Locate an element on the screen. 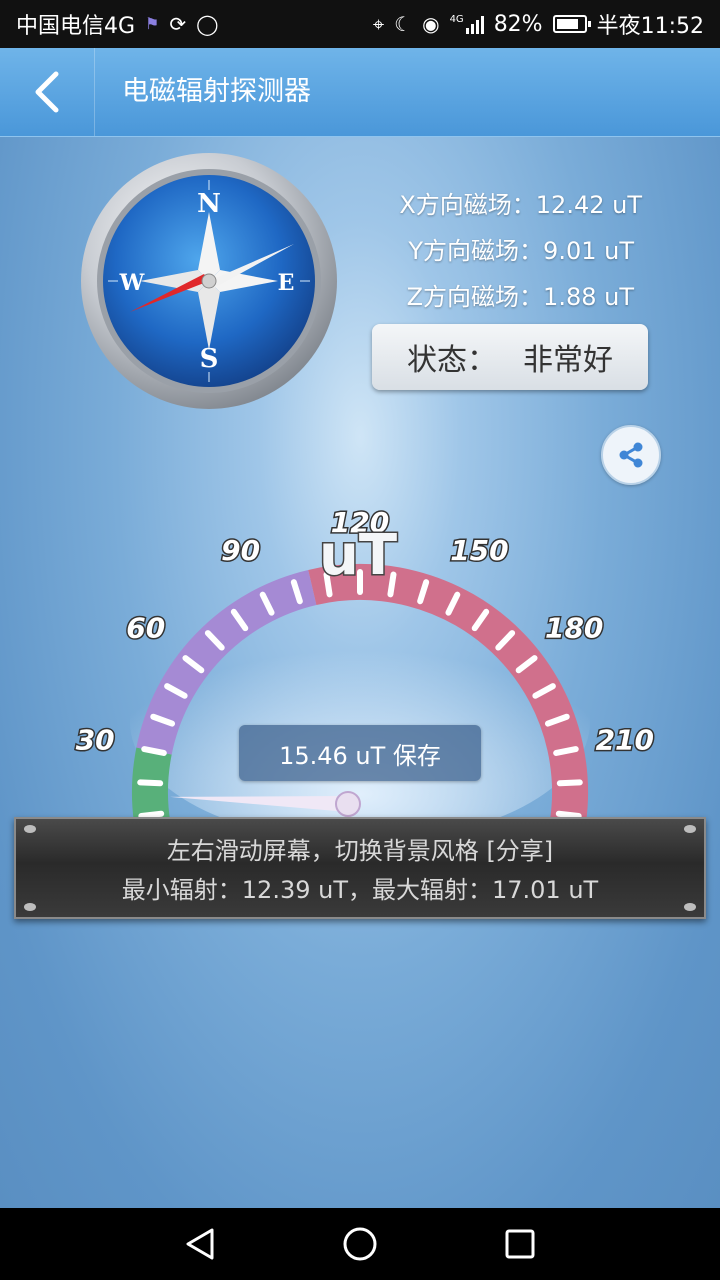  gauge-tick-label: 30 is located at coordinates (95, 739).